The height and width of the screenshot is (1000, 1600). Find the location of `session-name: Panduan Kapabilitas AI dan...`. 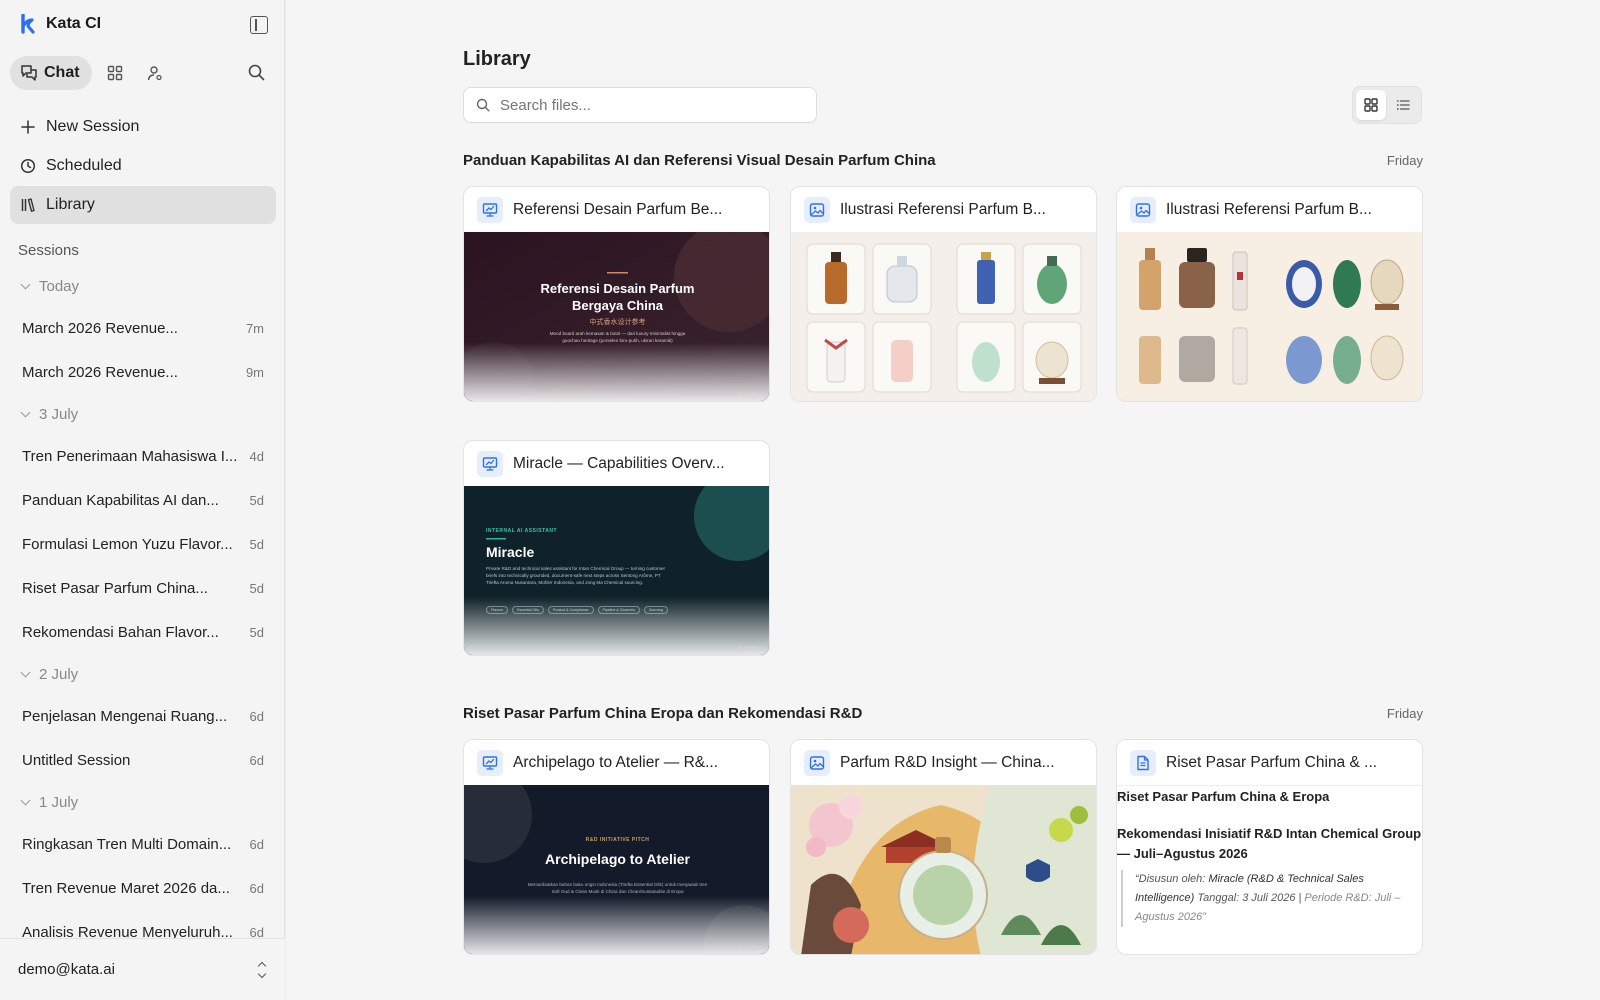

session-name: Panduan Kapabilitas AI dan... is located at coordinates (120, 500).